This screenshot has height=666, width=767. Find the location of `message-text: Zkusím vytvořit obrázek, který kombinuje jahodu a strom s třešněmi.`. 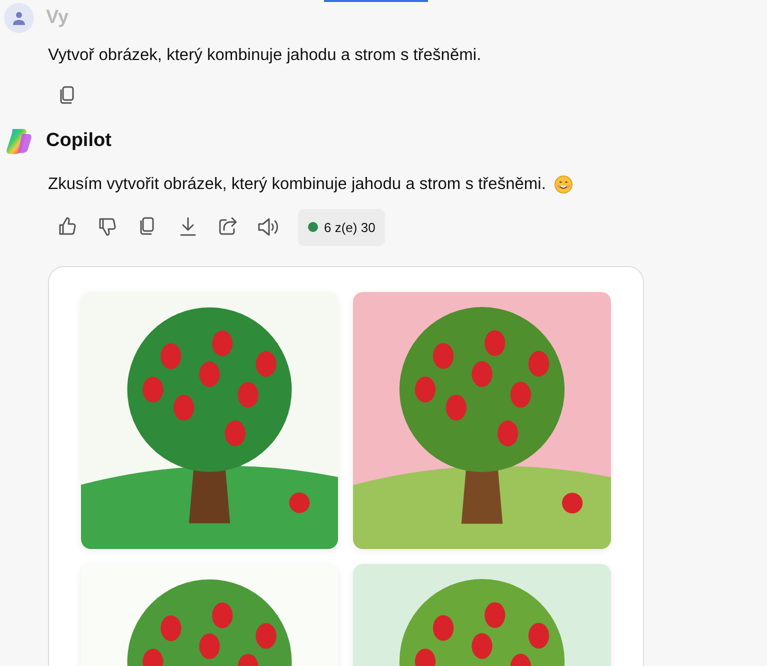

message-text: Zkusím vytvořit obrázek, který kombinuje jahodu a strom s třešněmi. is located at coordinates (297, 184).